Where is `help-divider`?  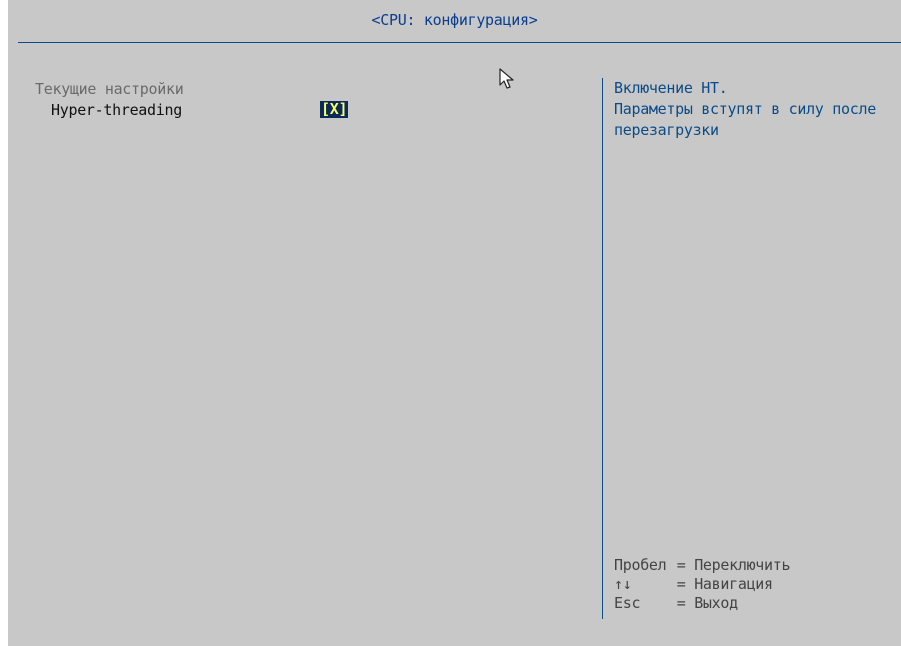
help-divider is located at coordinates (602, 348).